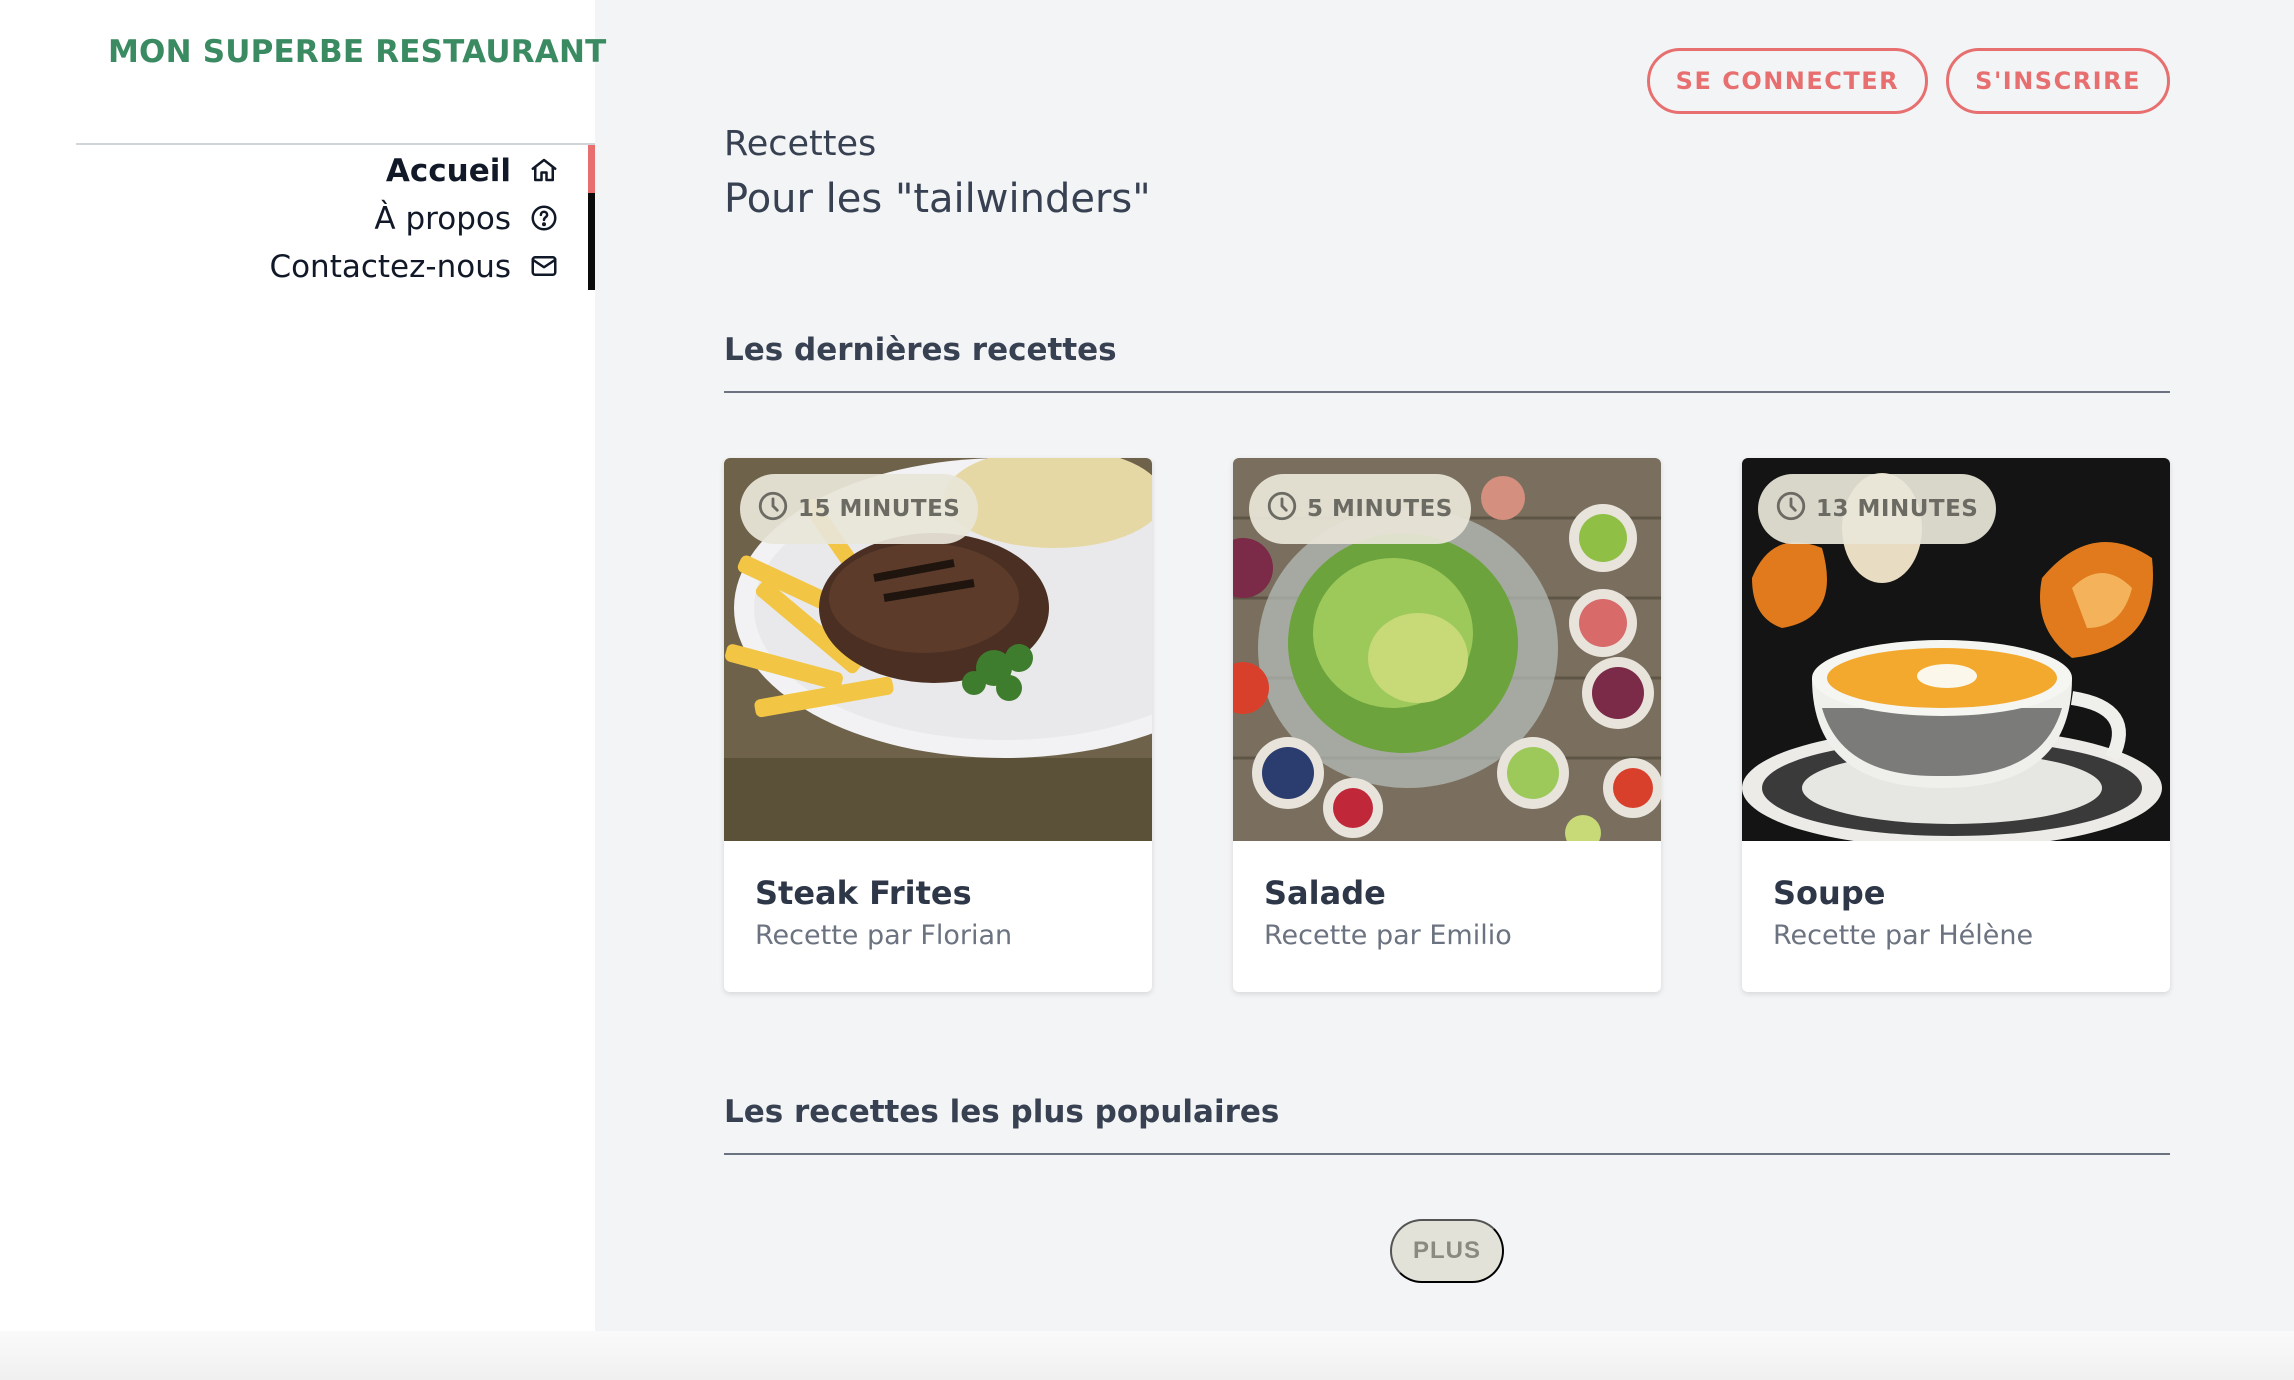 The image size is (2294, 1380). I want to click on recipe-author: Recette par Florian, so click(884, 935).